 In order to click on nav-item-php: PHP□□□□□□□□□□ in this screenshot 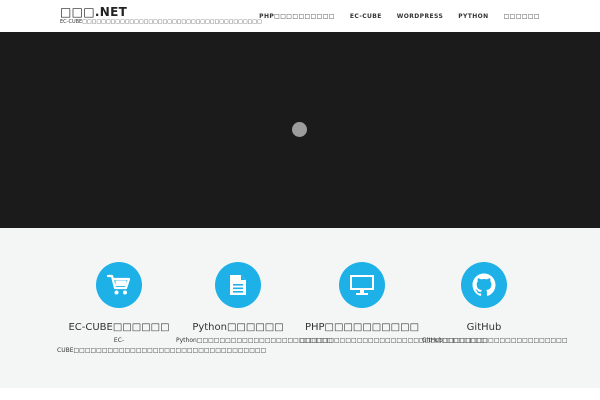, I will do `click(297, 16)`.